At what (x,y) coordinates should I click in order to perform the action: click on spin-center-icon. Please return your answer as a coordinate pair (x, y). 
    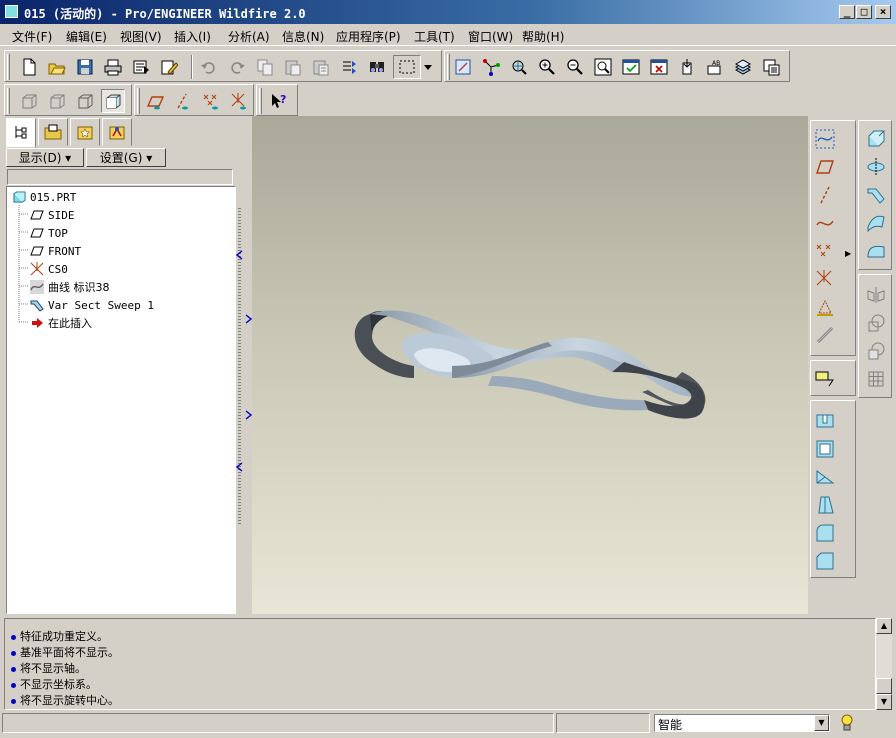
    Looking at the image, I should click on (491, 67).